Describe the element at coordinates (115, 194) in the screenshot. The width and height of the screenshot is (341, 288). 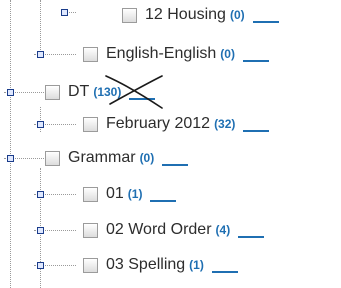
I see `item-label: 01` at that location.